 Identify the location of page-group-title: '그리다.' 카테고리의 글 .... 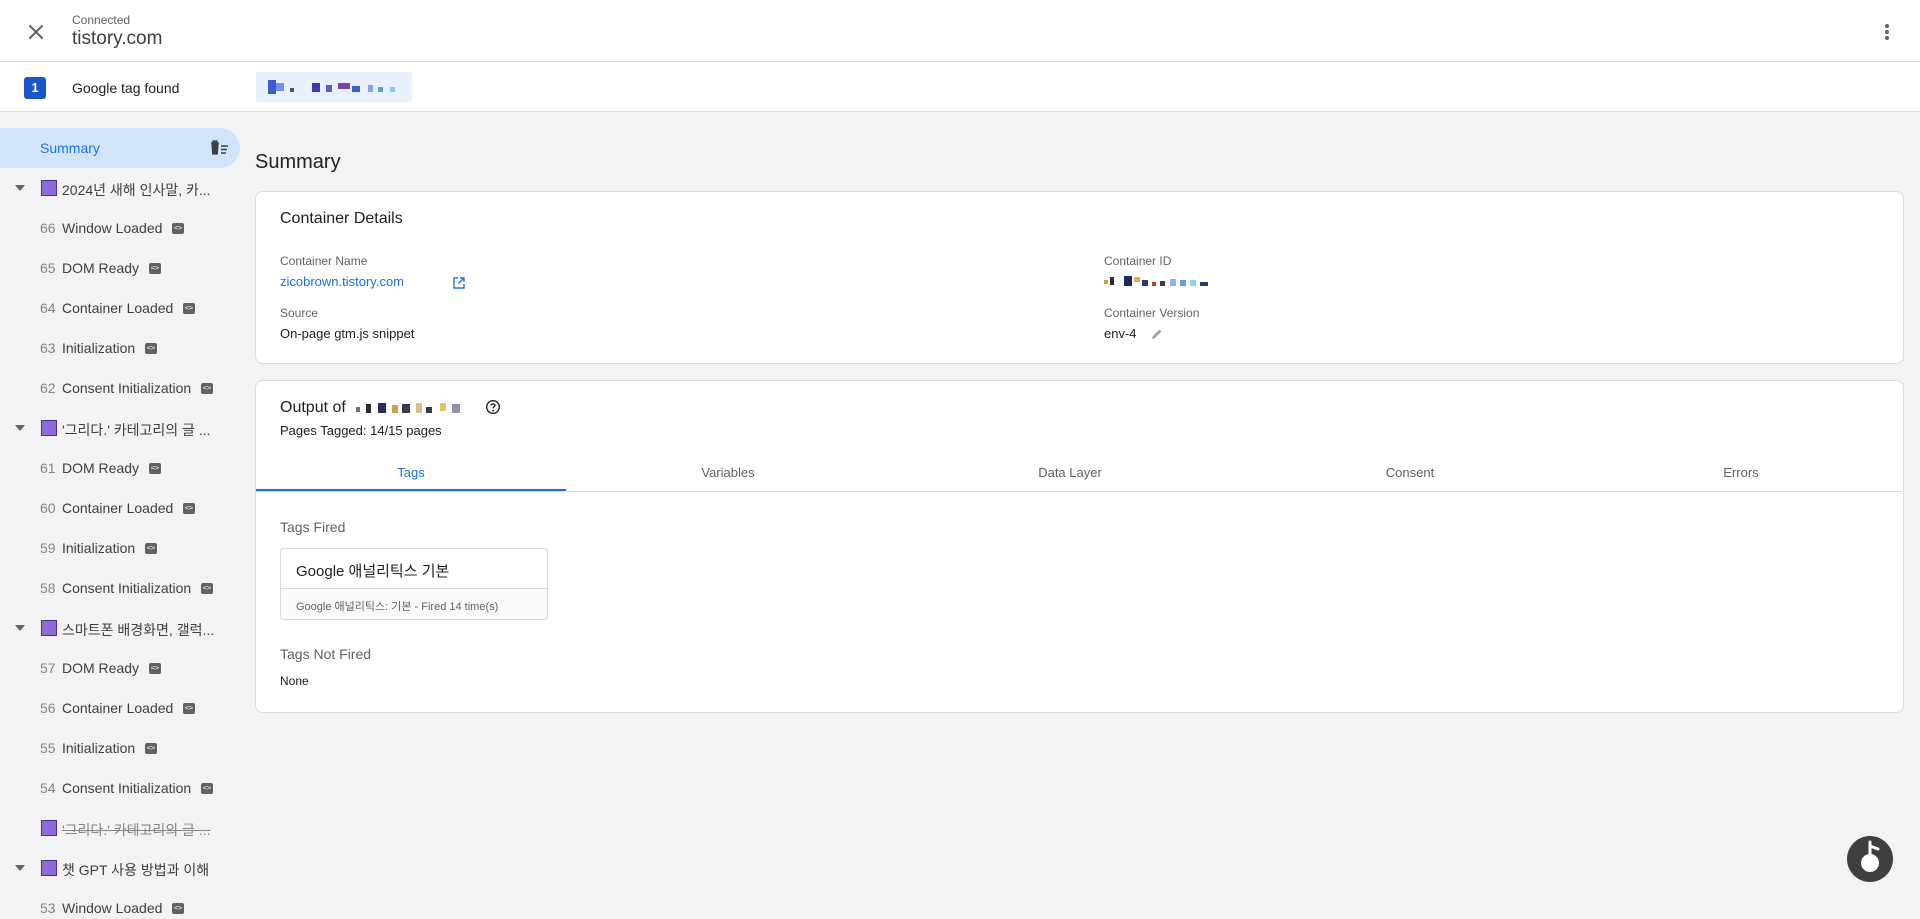
(136, 430).